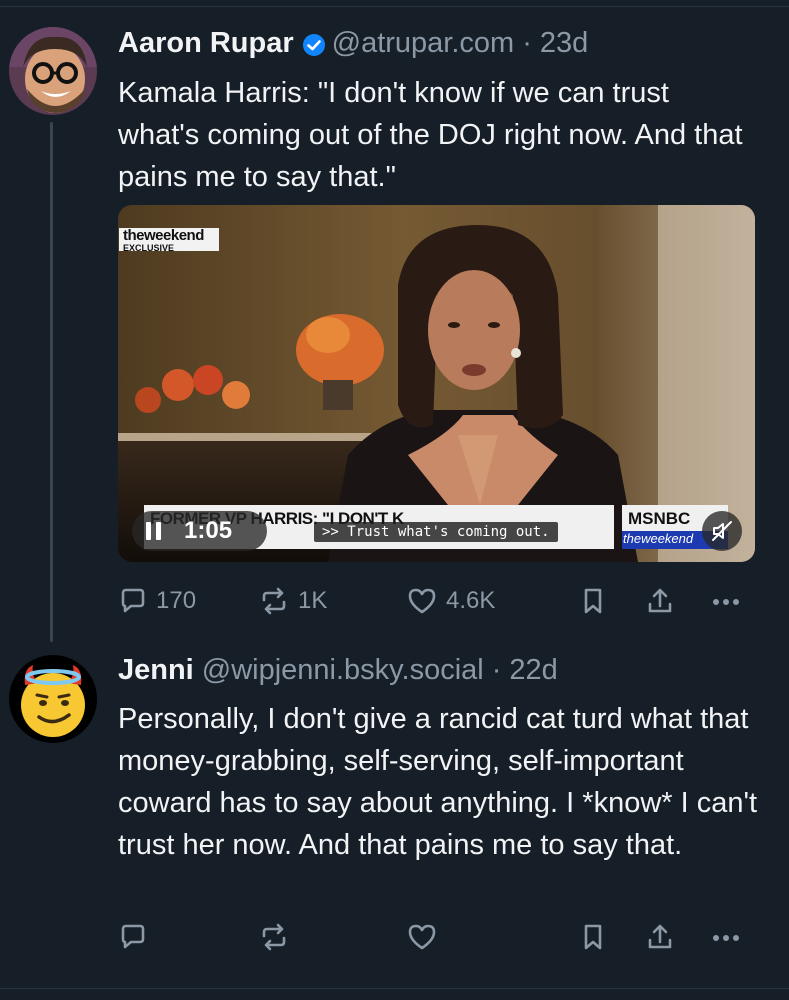 Image resolution: width=789 pixels, height=1000 pixels. Describe the element at coordinates (394, 988) in the screenshot. I see `bottom-divider` at that location.